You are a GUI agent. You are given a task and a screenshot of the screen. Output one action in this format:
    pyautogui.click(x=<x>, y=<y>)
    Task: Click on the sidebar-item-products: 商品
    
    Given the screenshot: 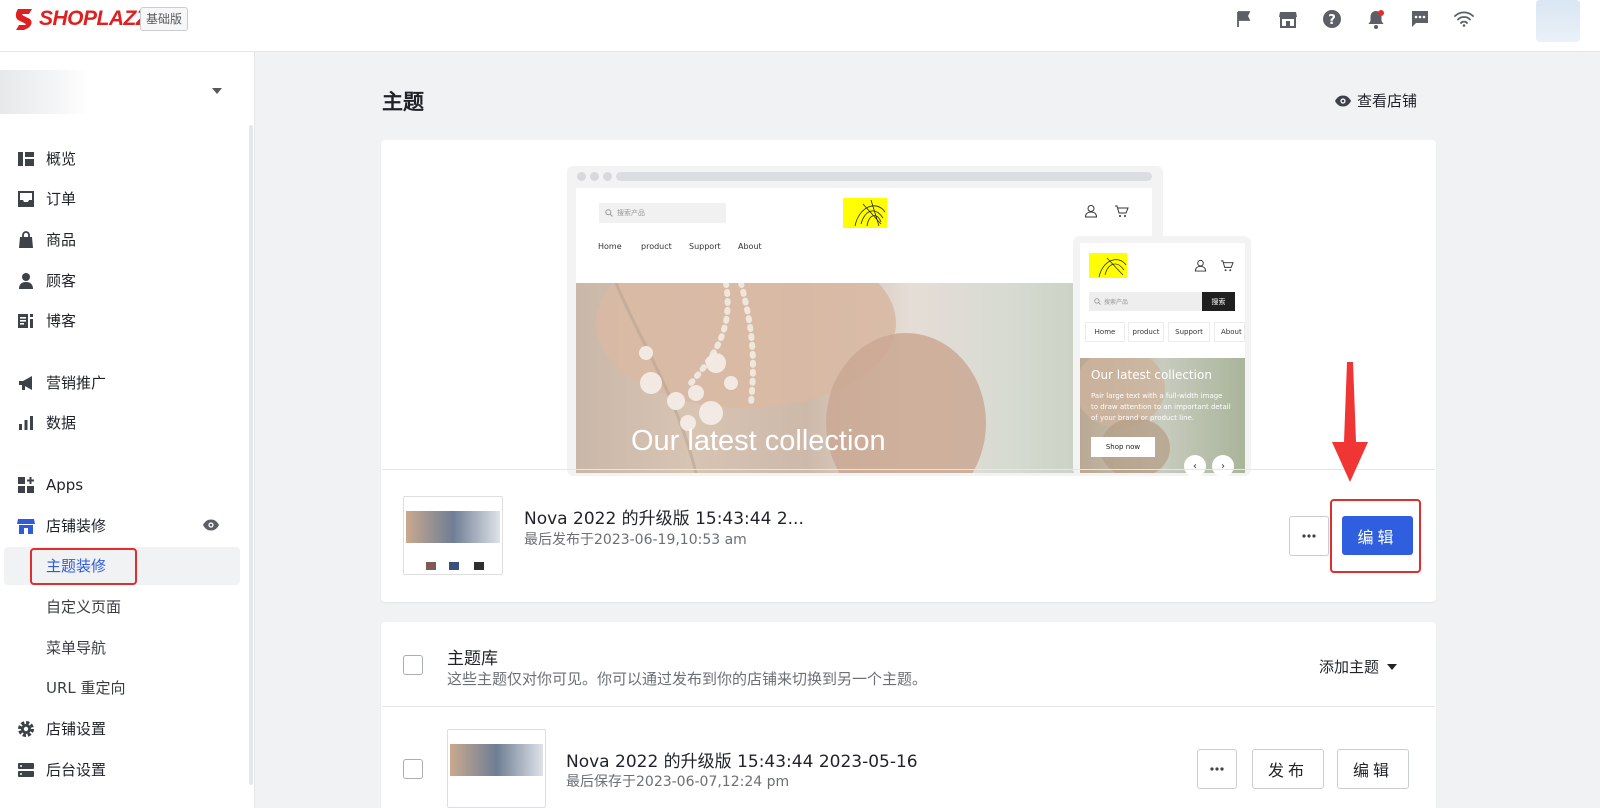 What is the action you would take?
    pyautogui.click(x=120, y=240)
    